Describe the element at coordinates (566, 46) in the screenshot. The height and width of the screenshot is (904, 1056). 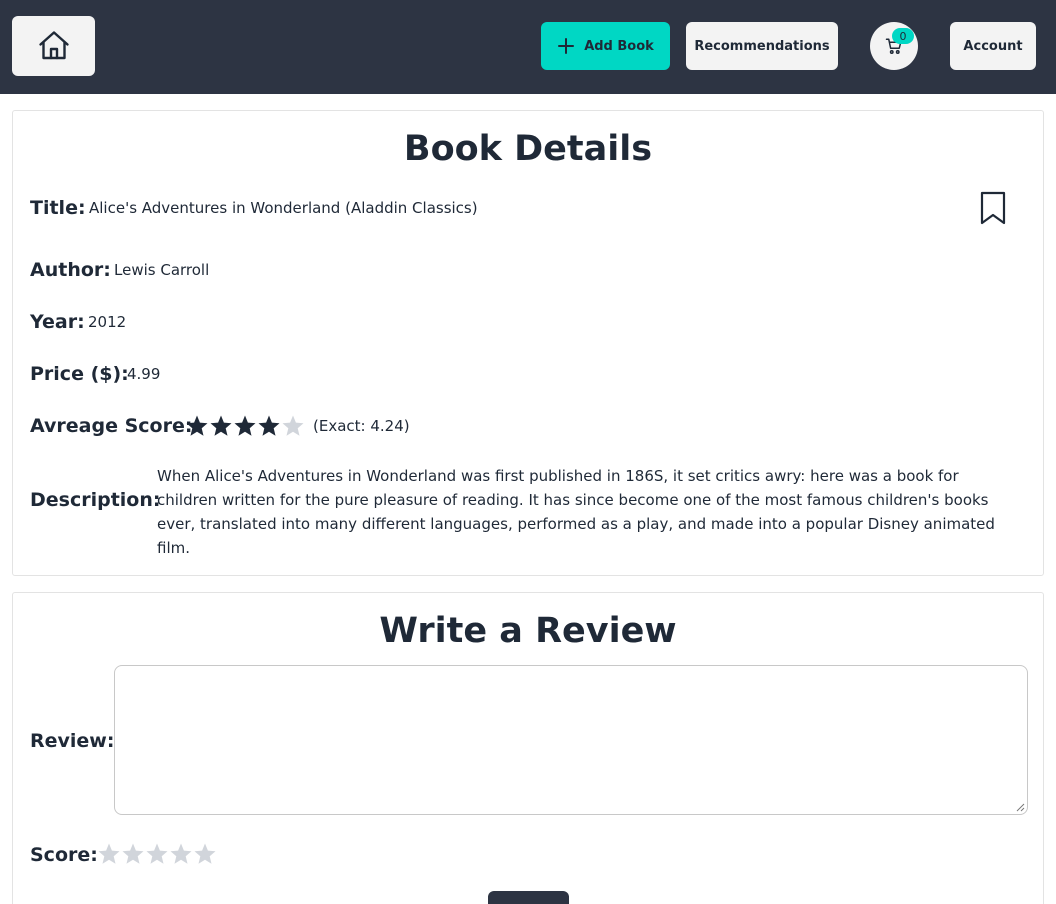
I see `plus-icon` at that location.